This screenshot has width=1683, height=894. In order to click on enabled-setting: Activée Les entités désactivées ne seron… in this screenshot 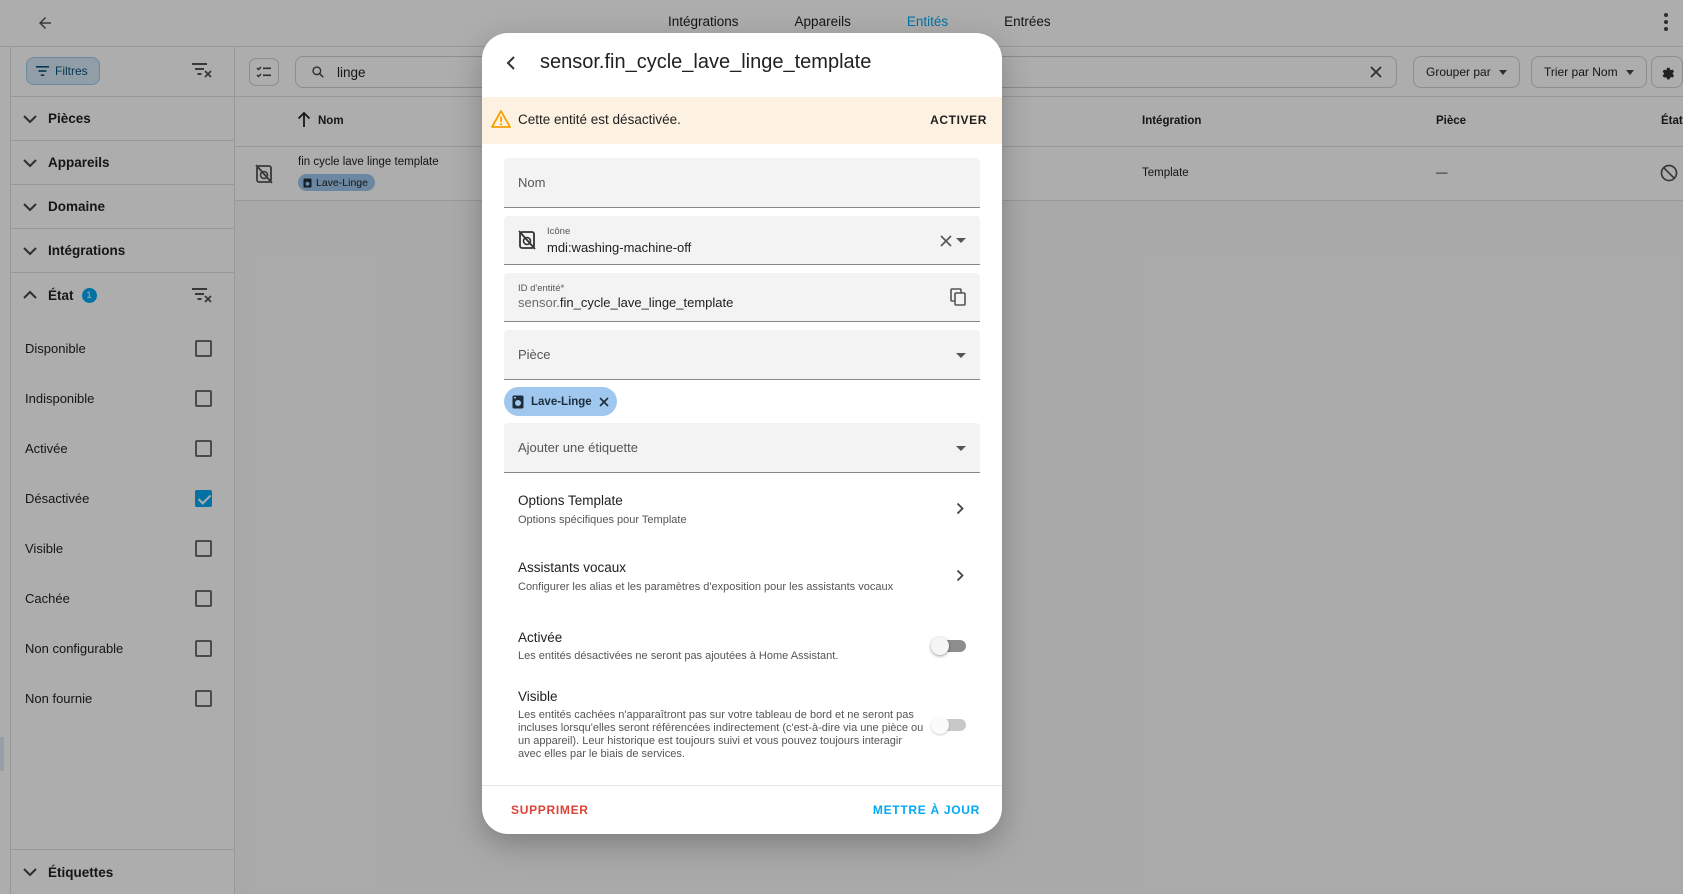, I will do `click(742, 650)`.